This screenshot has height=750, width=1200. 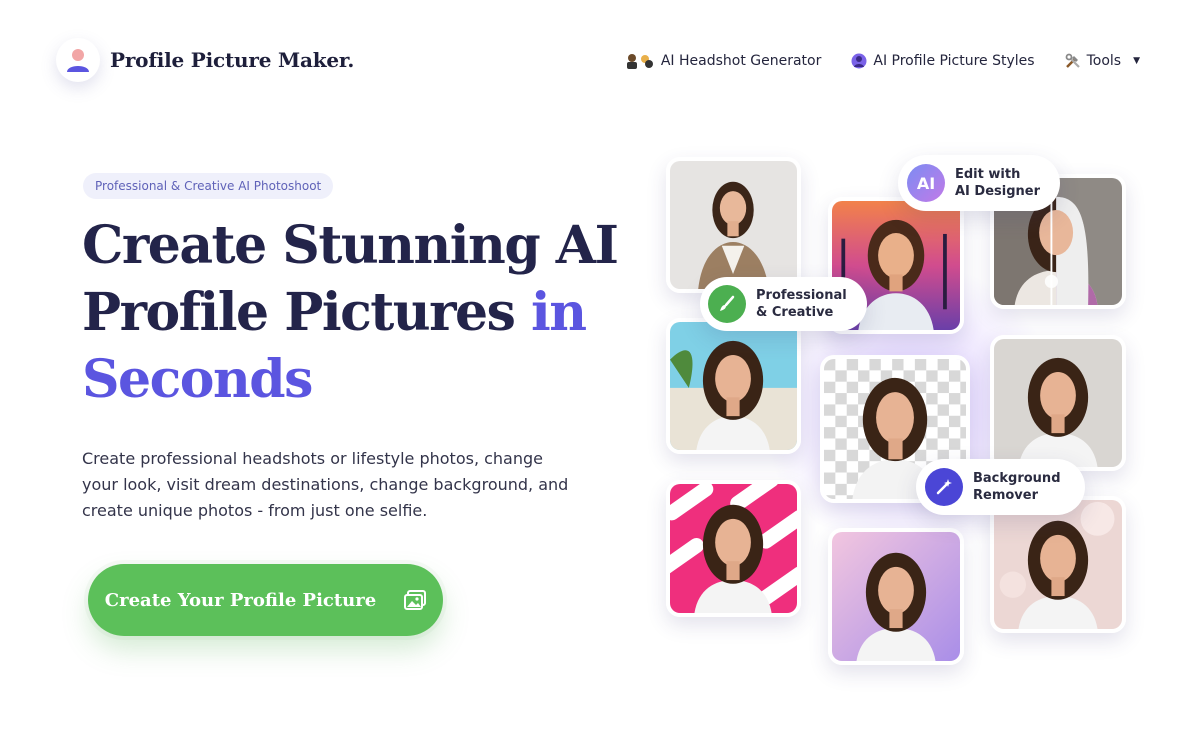 I want to click on image-icon, so click(x=415, y=600).